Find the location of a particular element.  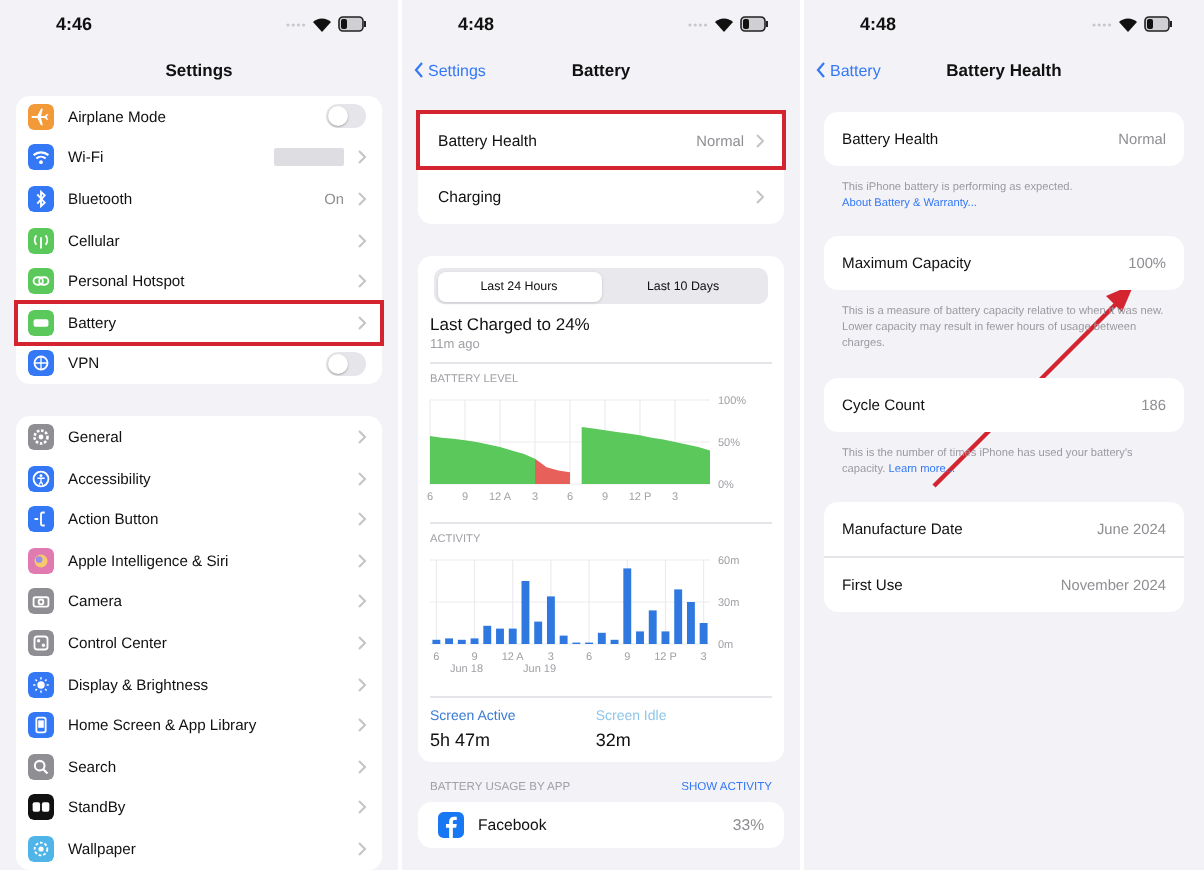

back-button: Settings is located at coordinates (450, 70).